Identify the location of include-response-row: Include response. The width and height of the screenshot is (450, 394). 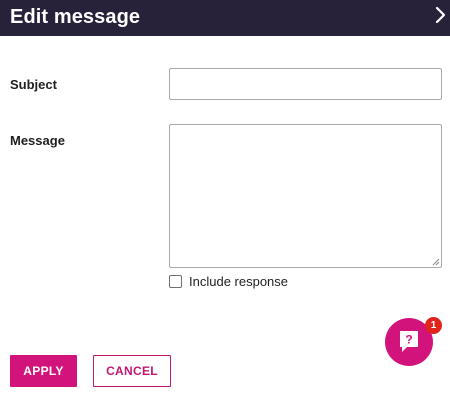
(228, 281).